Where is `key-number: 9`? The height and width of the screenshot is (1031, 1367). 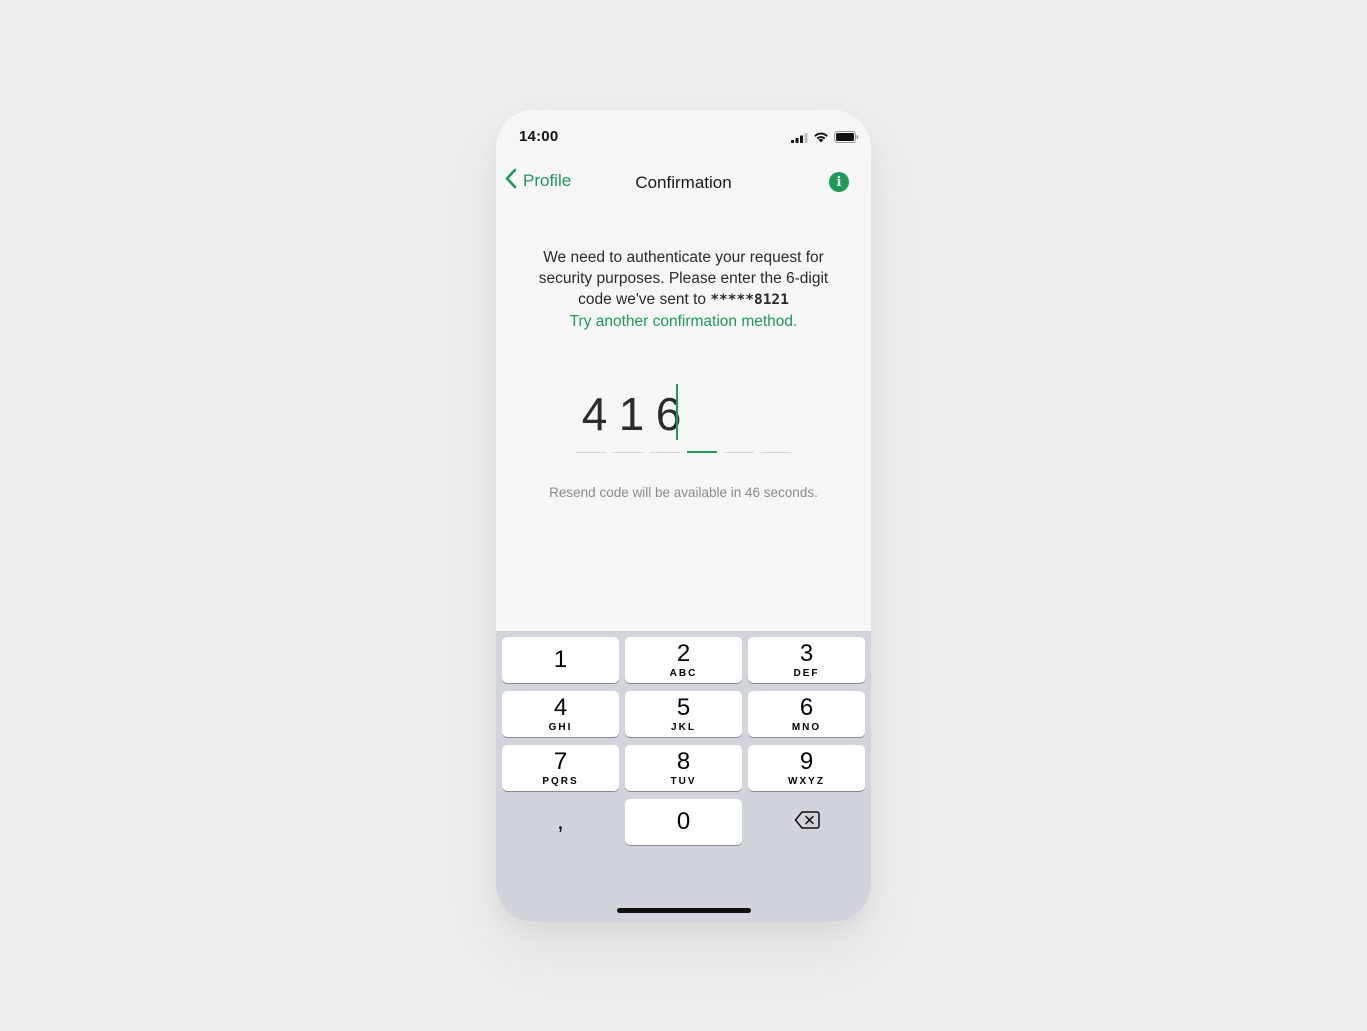
key-number: 9 is located at coordinates (806, 761).